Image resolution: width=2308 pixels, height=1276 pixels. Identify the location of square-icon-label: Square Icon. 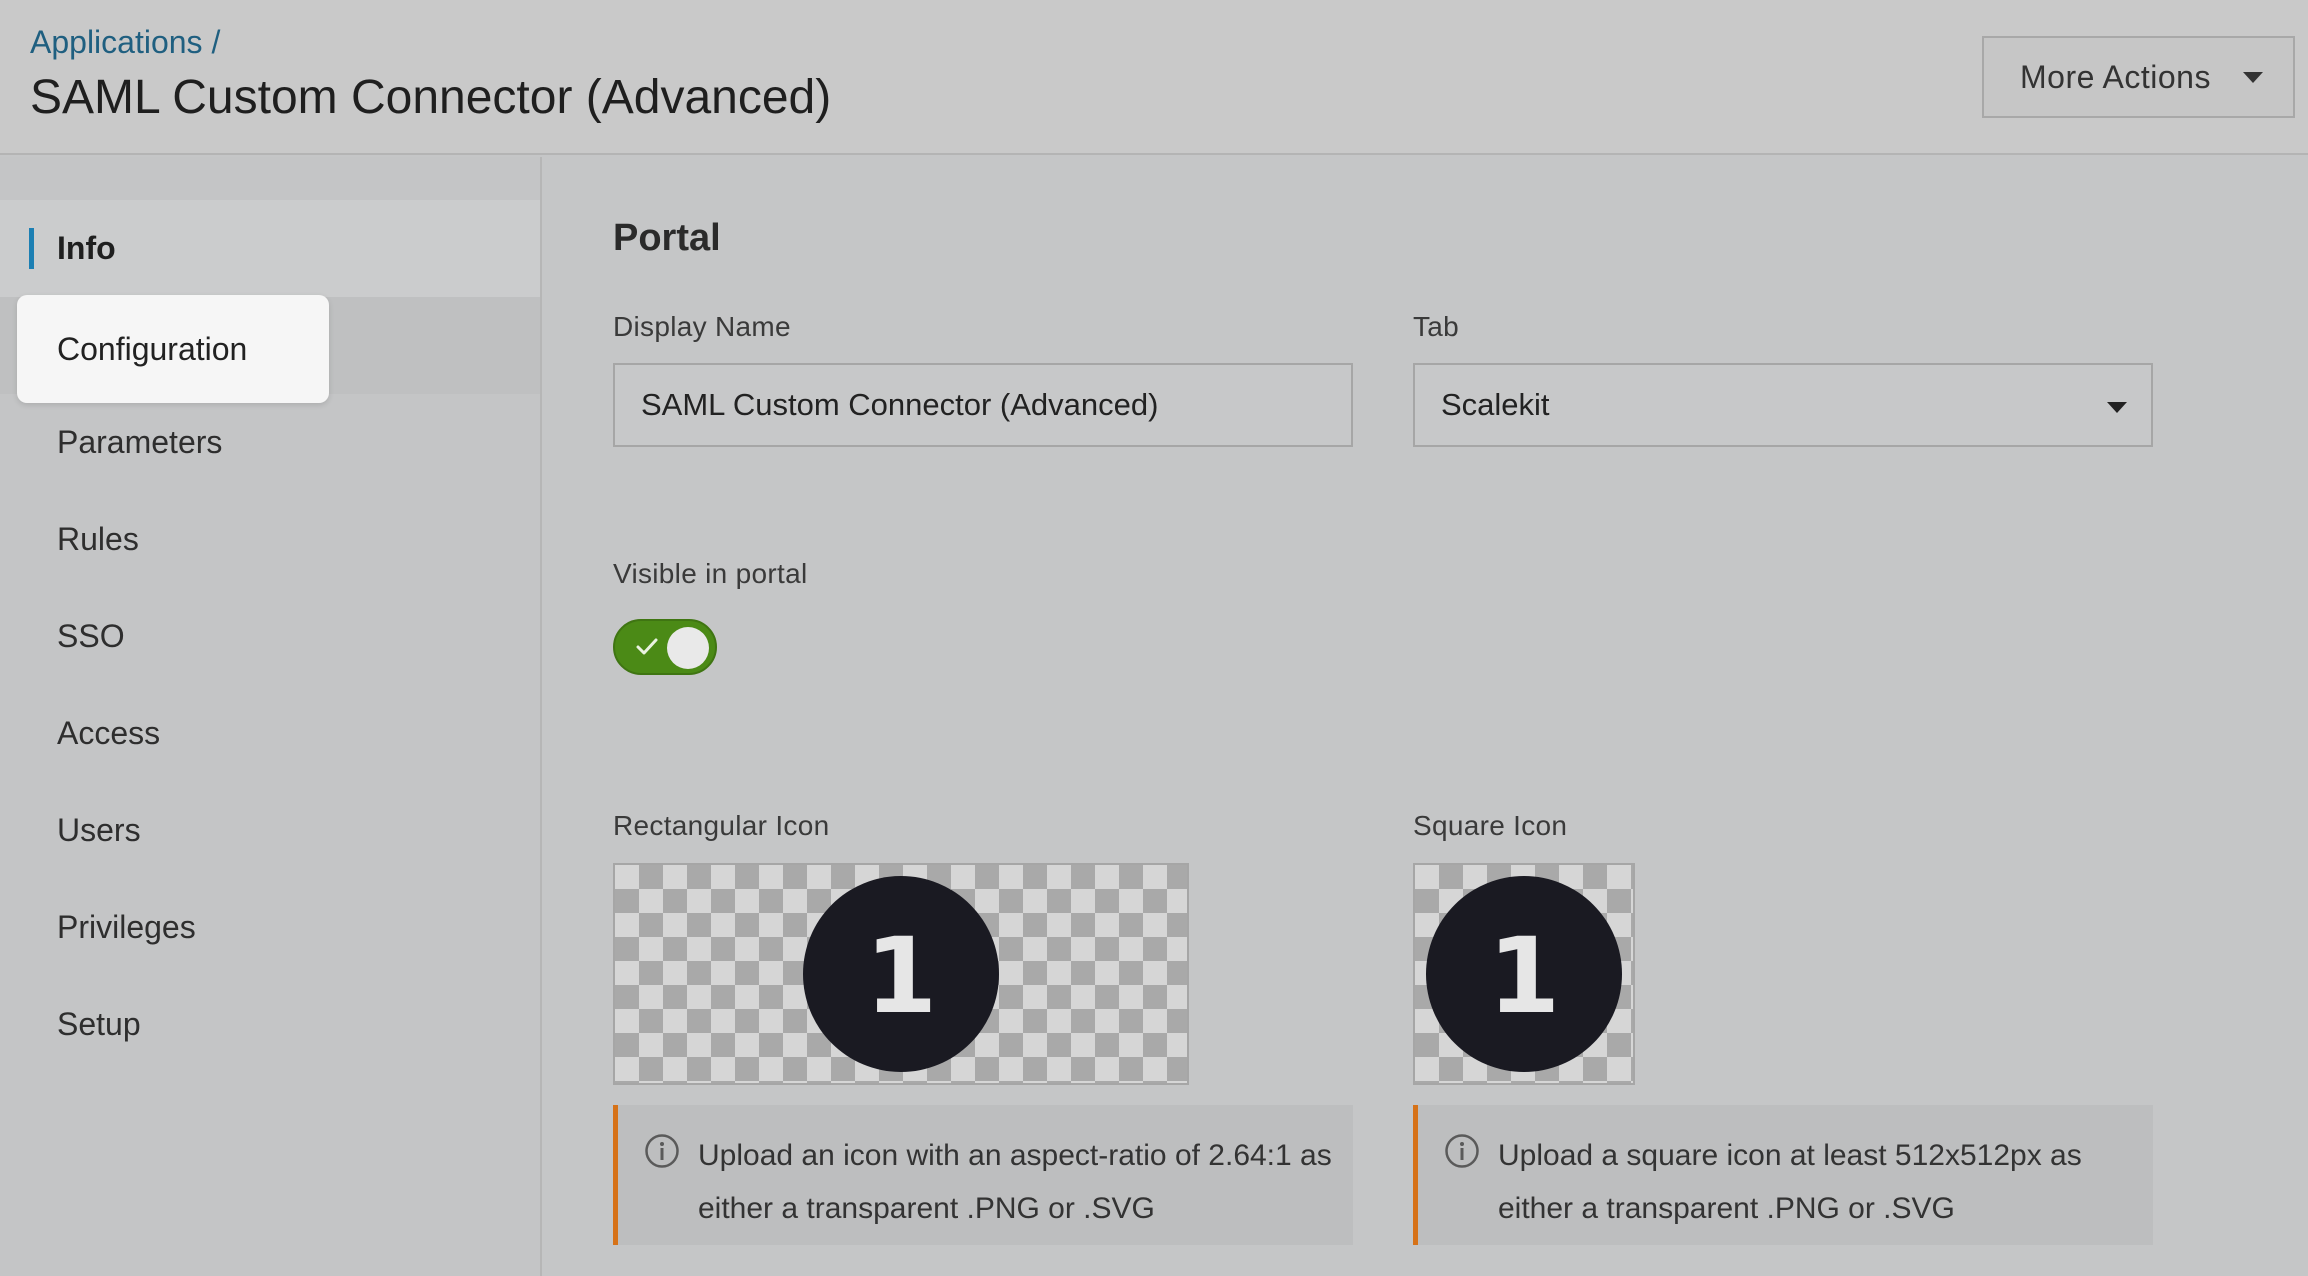
(1490, 825).